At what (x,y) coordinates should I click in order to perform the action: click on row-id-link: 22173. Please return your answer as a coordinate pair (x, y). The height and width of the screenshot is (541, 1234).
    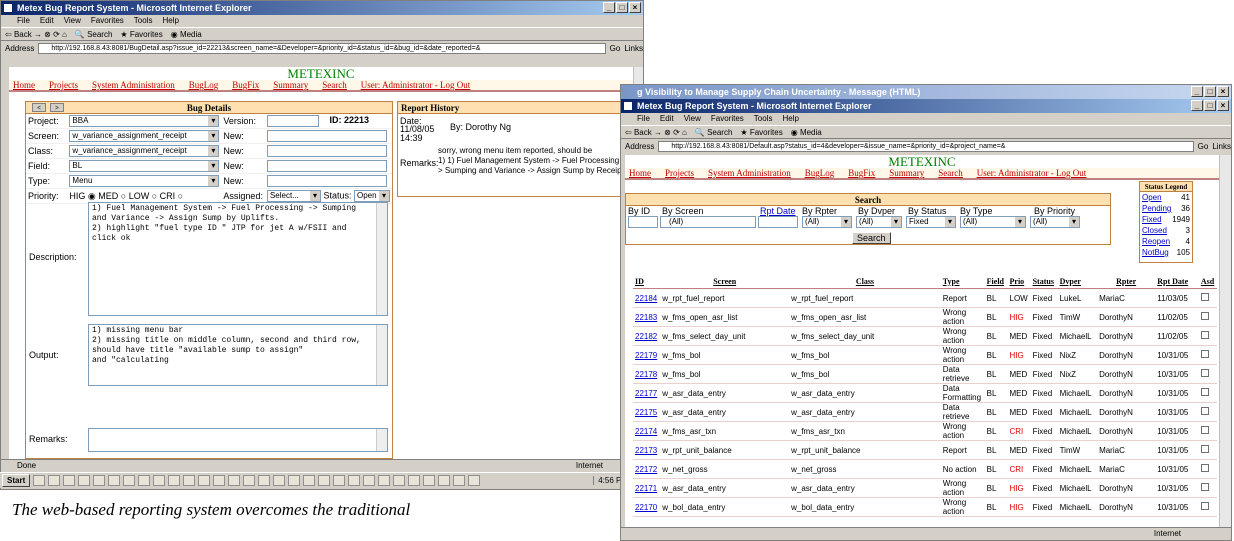
    Looking at the image, I should click on (647, 450).